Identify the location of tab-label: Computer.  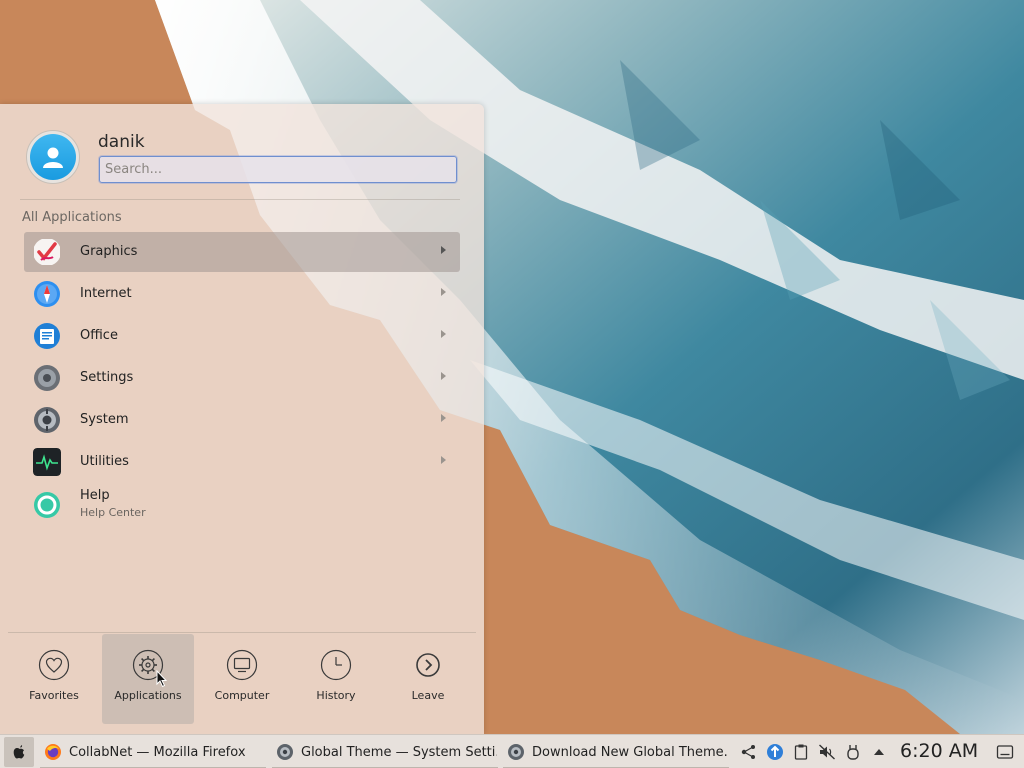
(242, 695).